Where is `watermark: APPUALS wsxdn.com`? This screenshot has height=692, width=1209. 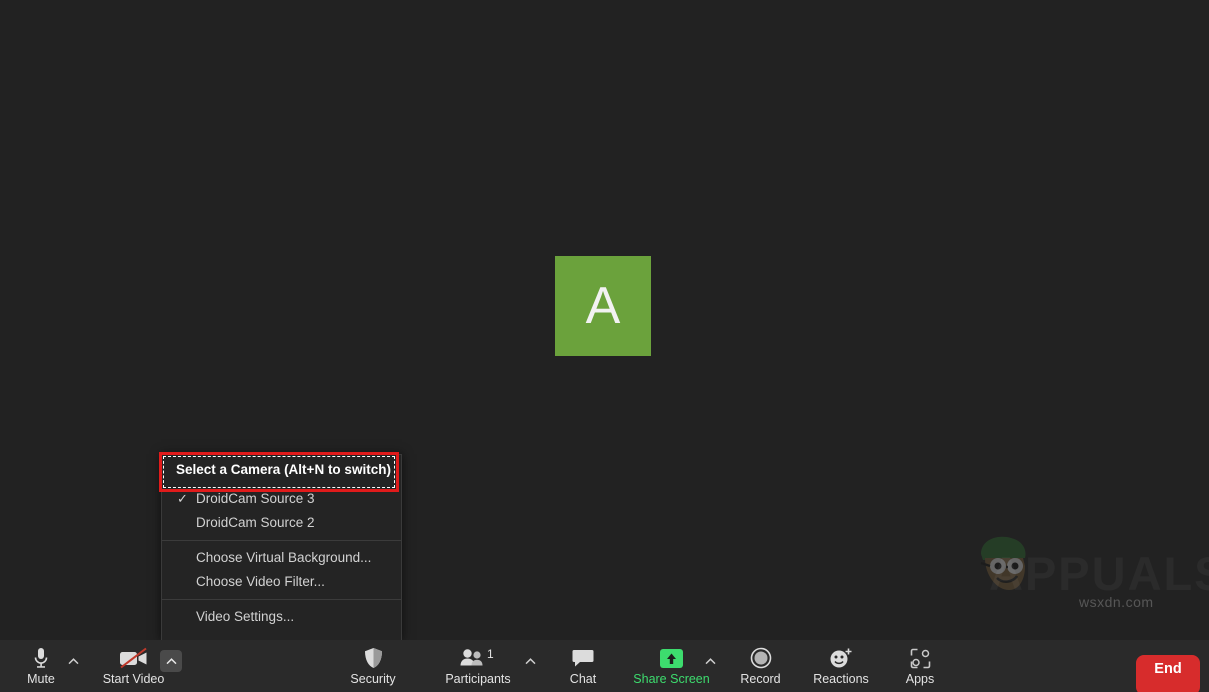
watermark: APPUALS wsxdn.com is located at coordinates (1090, 573).